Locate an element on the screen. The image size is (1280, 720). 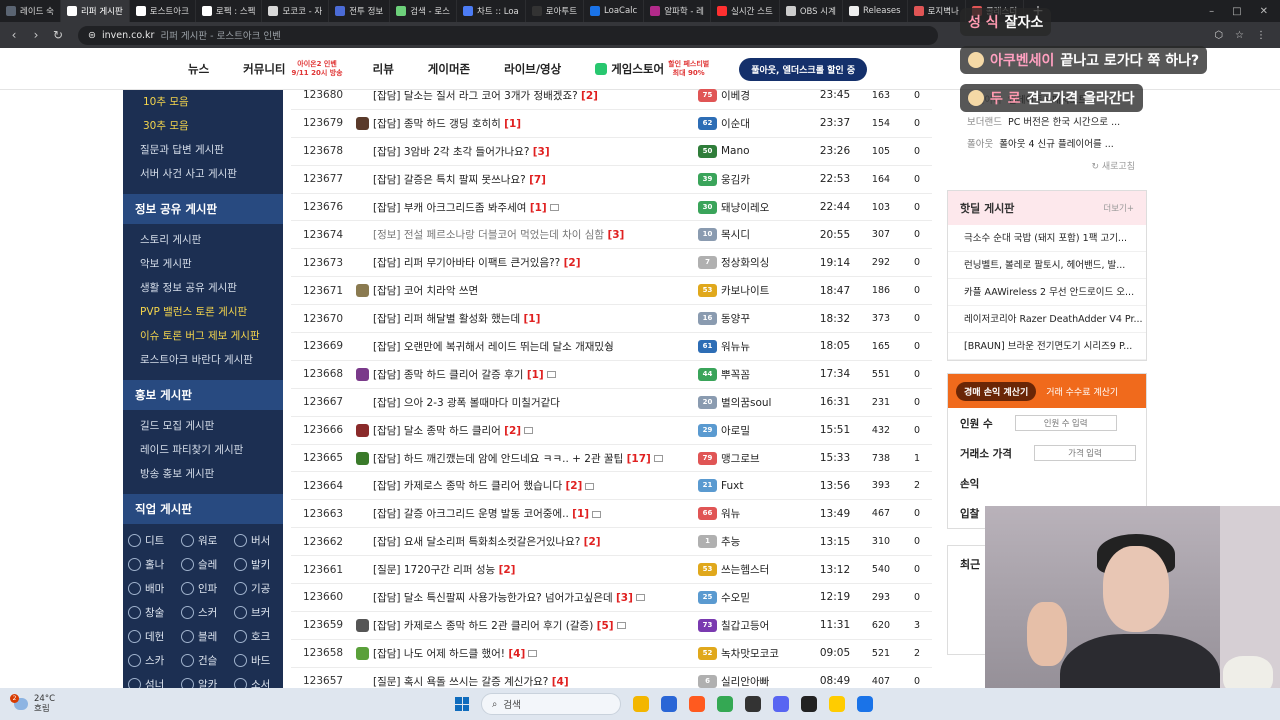
sidebar-item: 레이드 파티찾기 게시판 is located at coordinates (203, 450).